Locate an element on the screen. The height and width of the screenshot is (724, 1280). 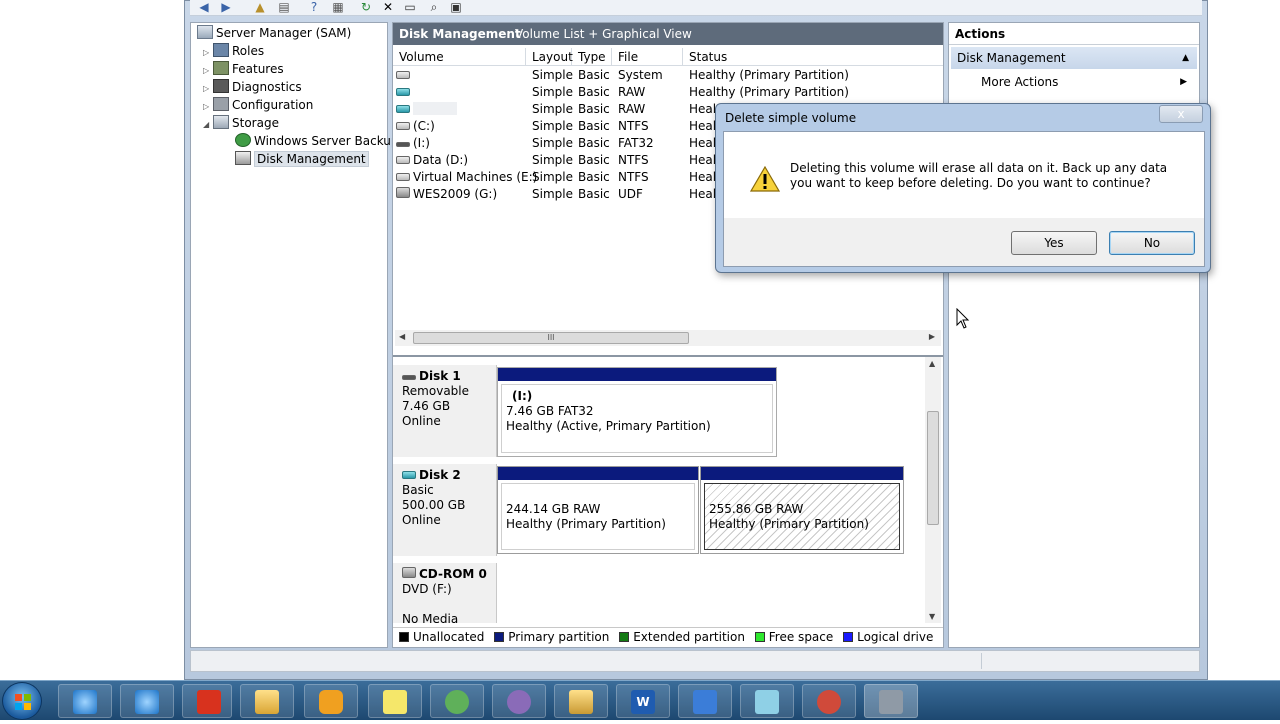
properties-icon: ▦ is located at coordinates (338, 7).